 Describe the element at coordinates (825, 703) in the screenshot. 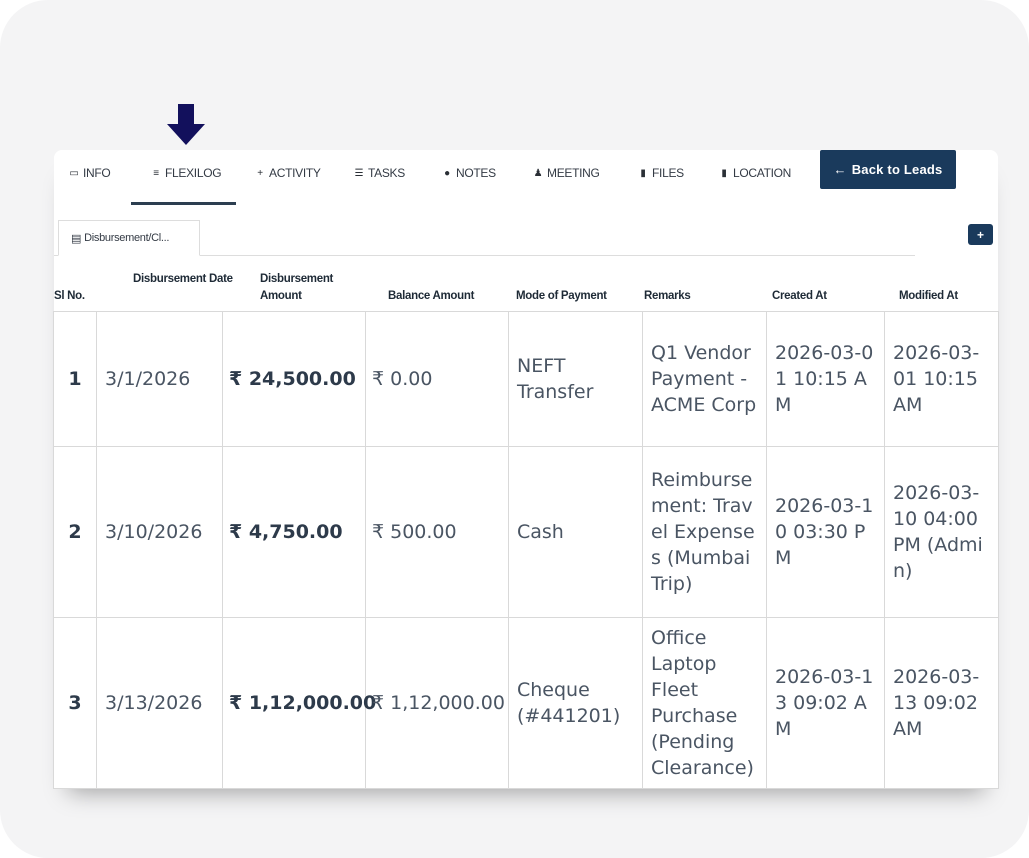

I see `cell-created-at: 2026-03-13 09:02 AM` at that location.